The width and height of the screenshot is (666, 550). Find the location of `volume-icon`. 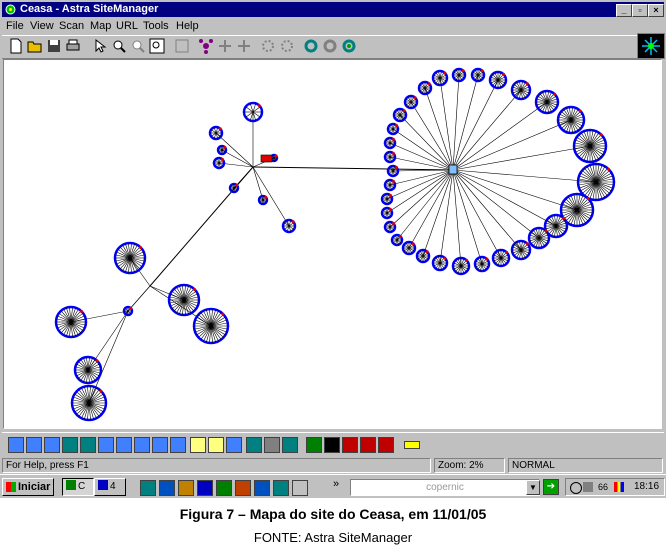

volume-icon is located at coordinates (588, 487).